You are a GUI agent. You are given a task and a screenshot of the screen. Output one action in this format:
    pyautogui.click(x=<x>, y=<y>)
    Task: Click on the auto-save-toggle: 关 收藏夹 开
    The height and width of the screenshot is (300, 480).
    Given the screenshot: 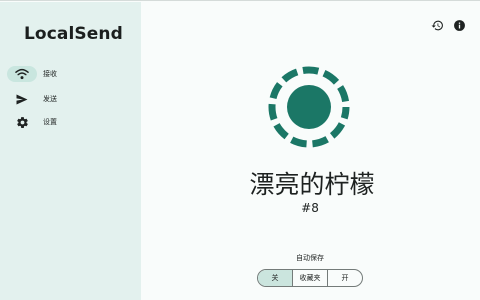 What is the action you would take?
    pyautogui.click(x=310, y=278)
    